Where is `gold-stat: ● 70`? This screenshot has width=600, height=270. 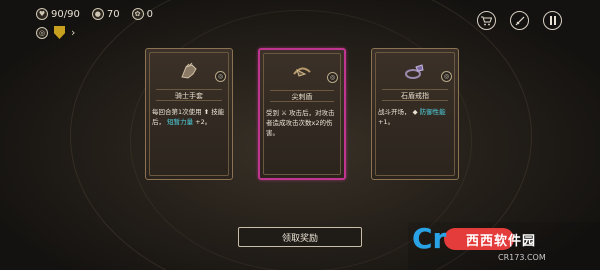 gold-stat: ● 70 is located at coordinates (105, 14).